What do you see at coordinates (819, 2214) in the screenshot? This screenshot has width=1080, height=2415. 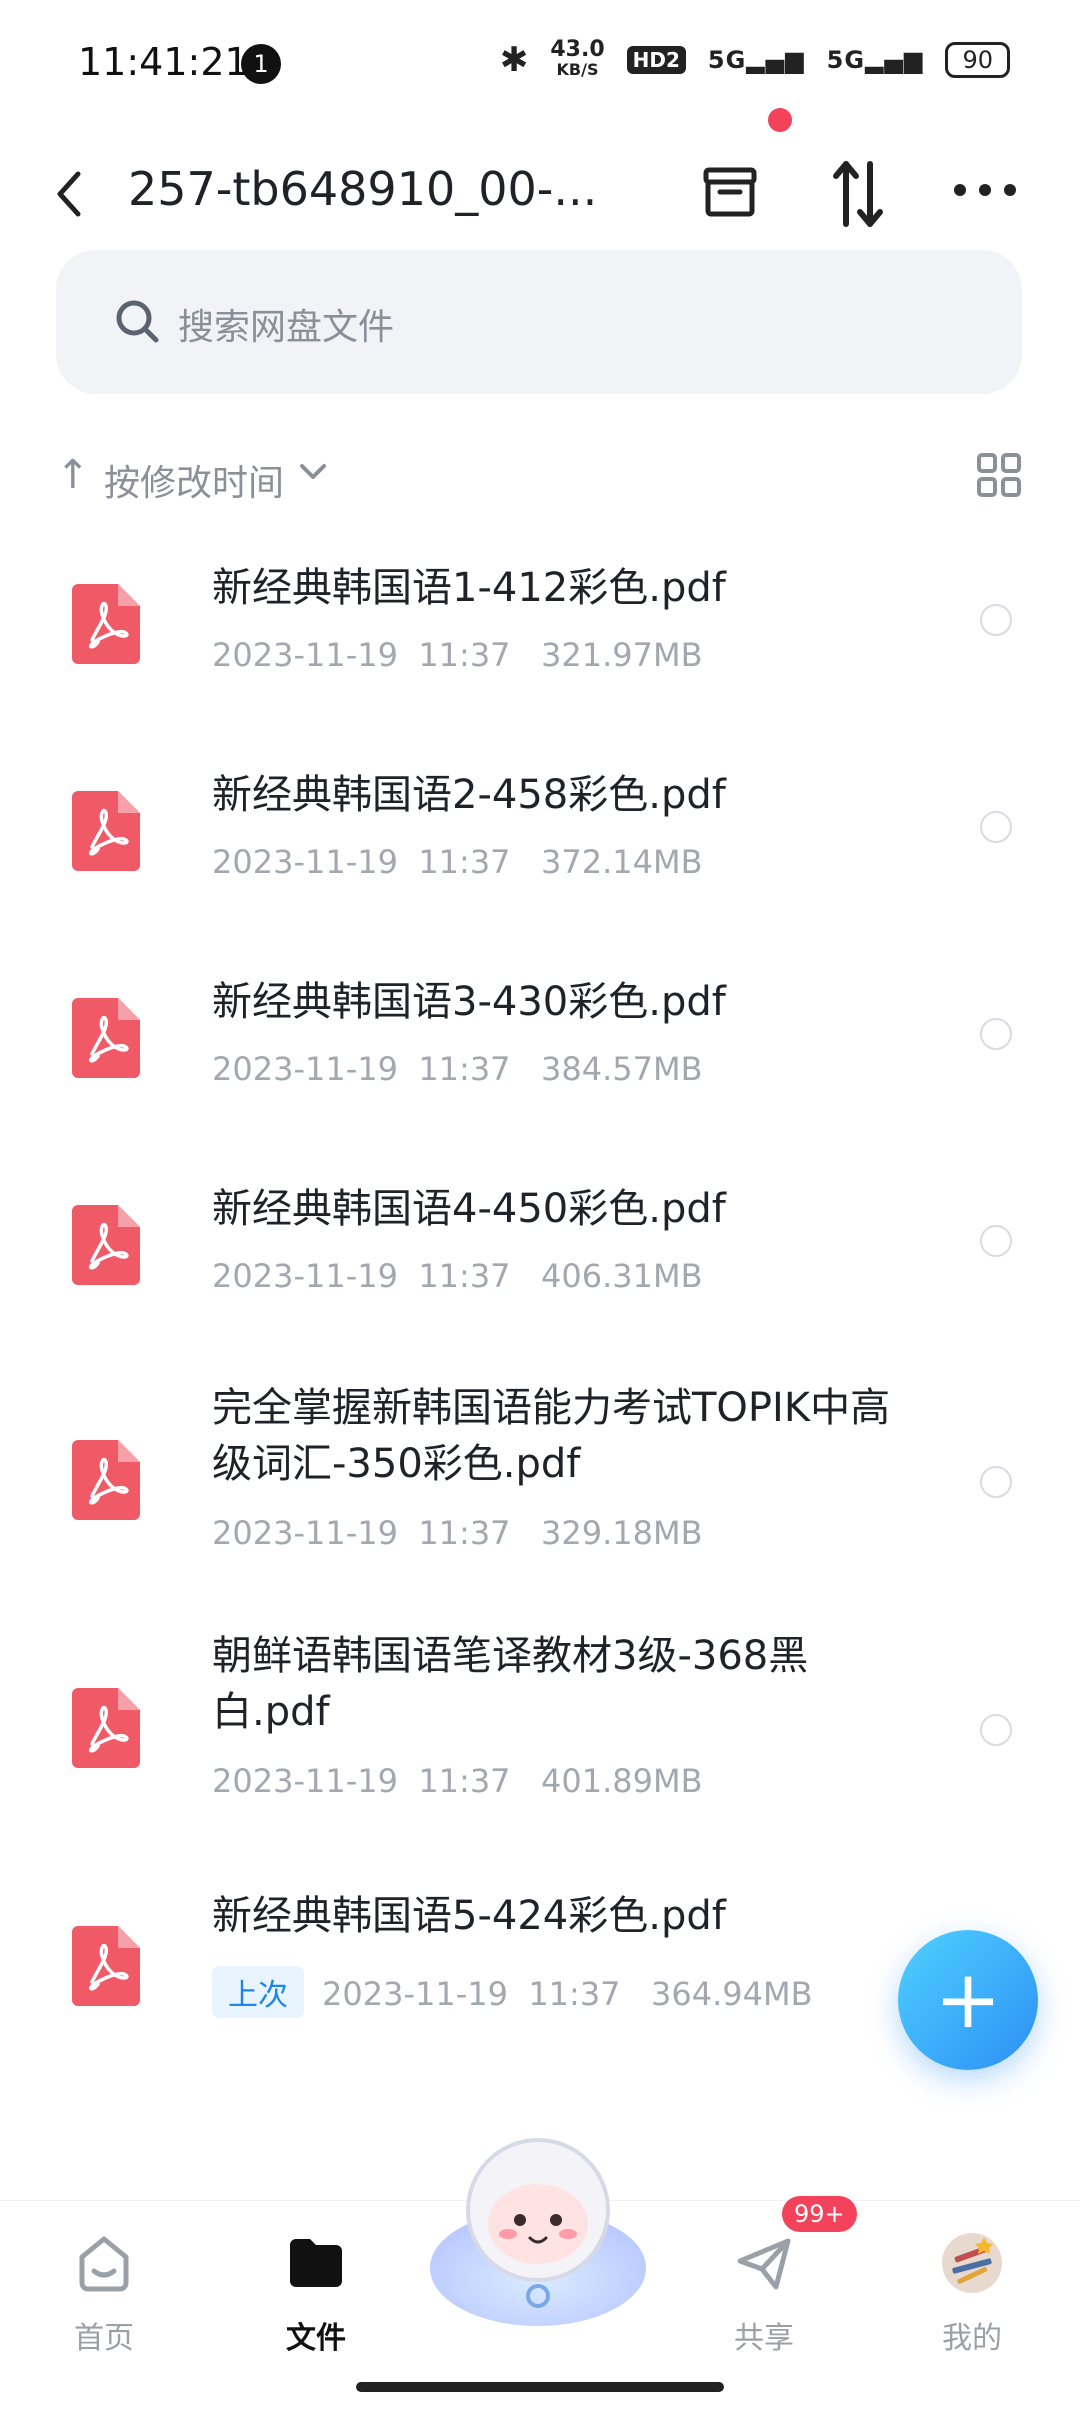 I see `share-notification-badge: 99+` at bounding box center [819, 2214].